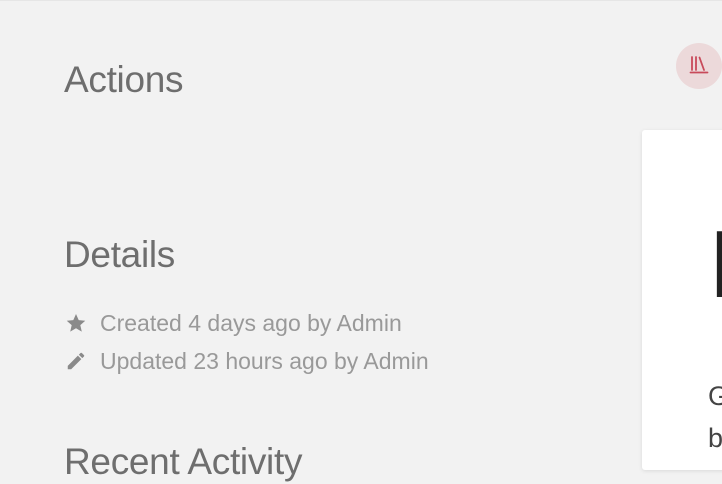 The image size is (722, 484). I want to click on details-heading: Details, so click(119, 254).